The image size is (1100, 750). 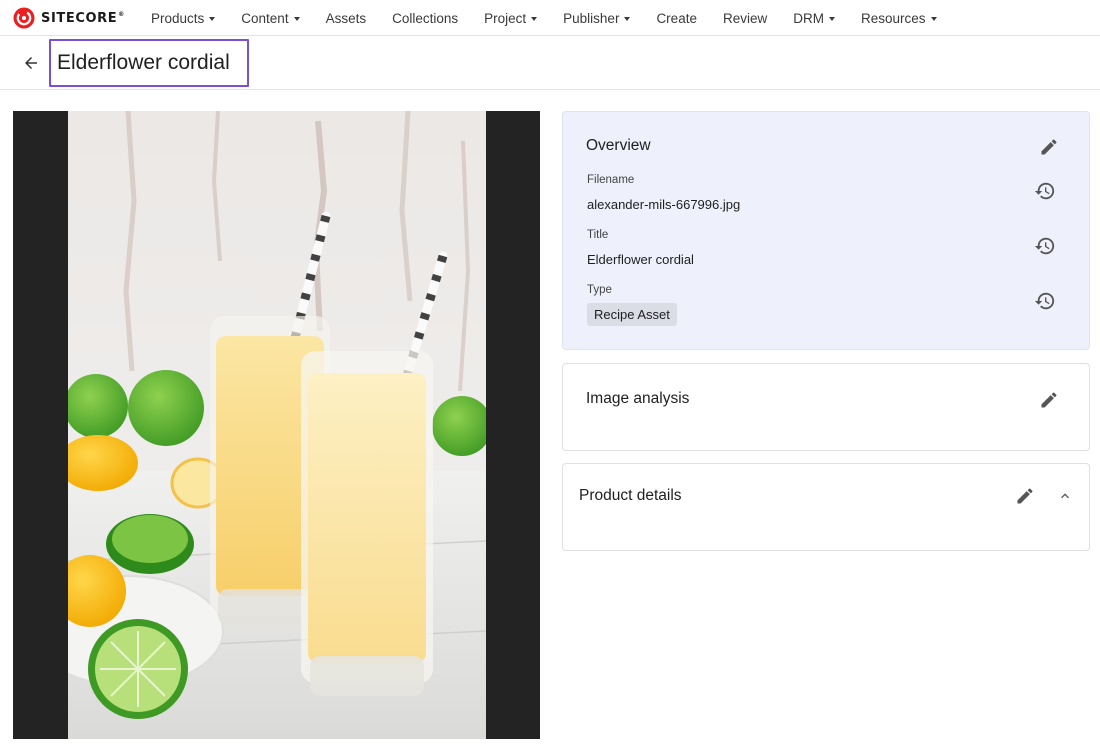 I want to click on sitecore-logo: SITECORE®, so click(x=69, y=18).